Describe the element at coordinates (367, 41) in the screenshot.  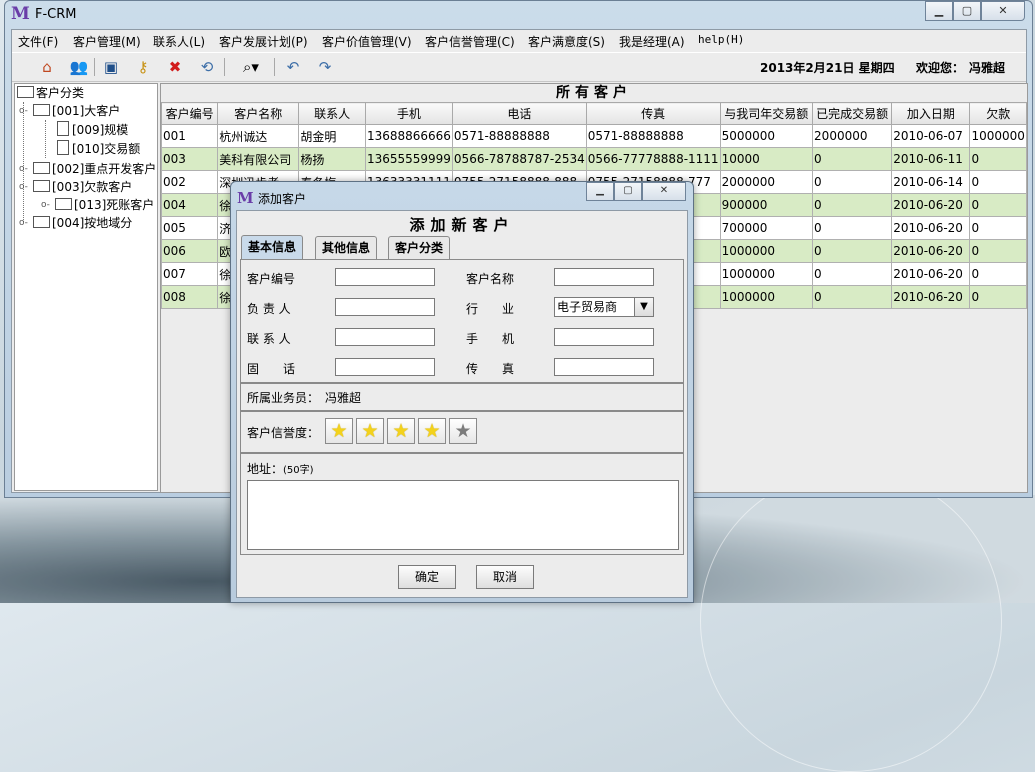
I see `menu-value-management: 客户价值管理(V)` at that location.